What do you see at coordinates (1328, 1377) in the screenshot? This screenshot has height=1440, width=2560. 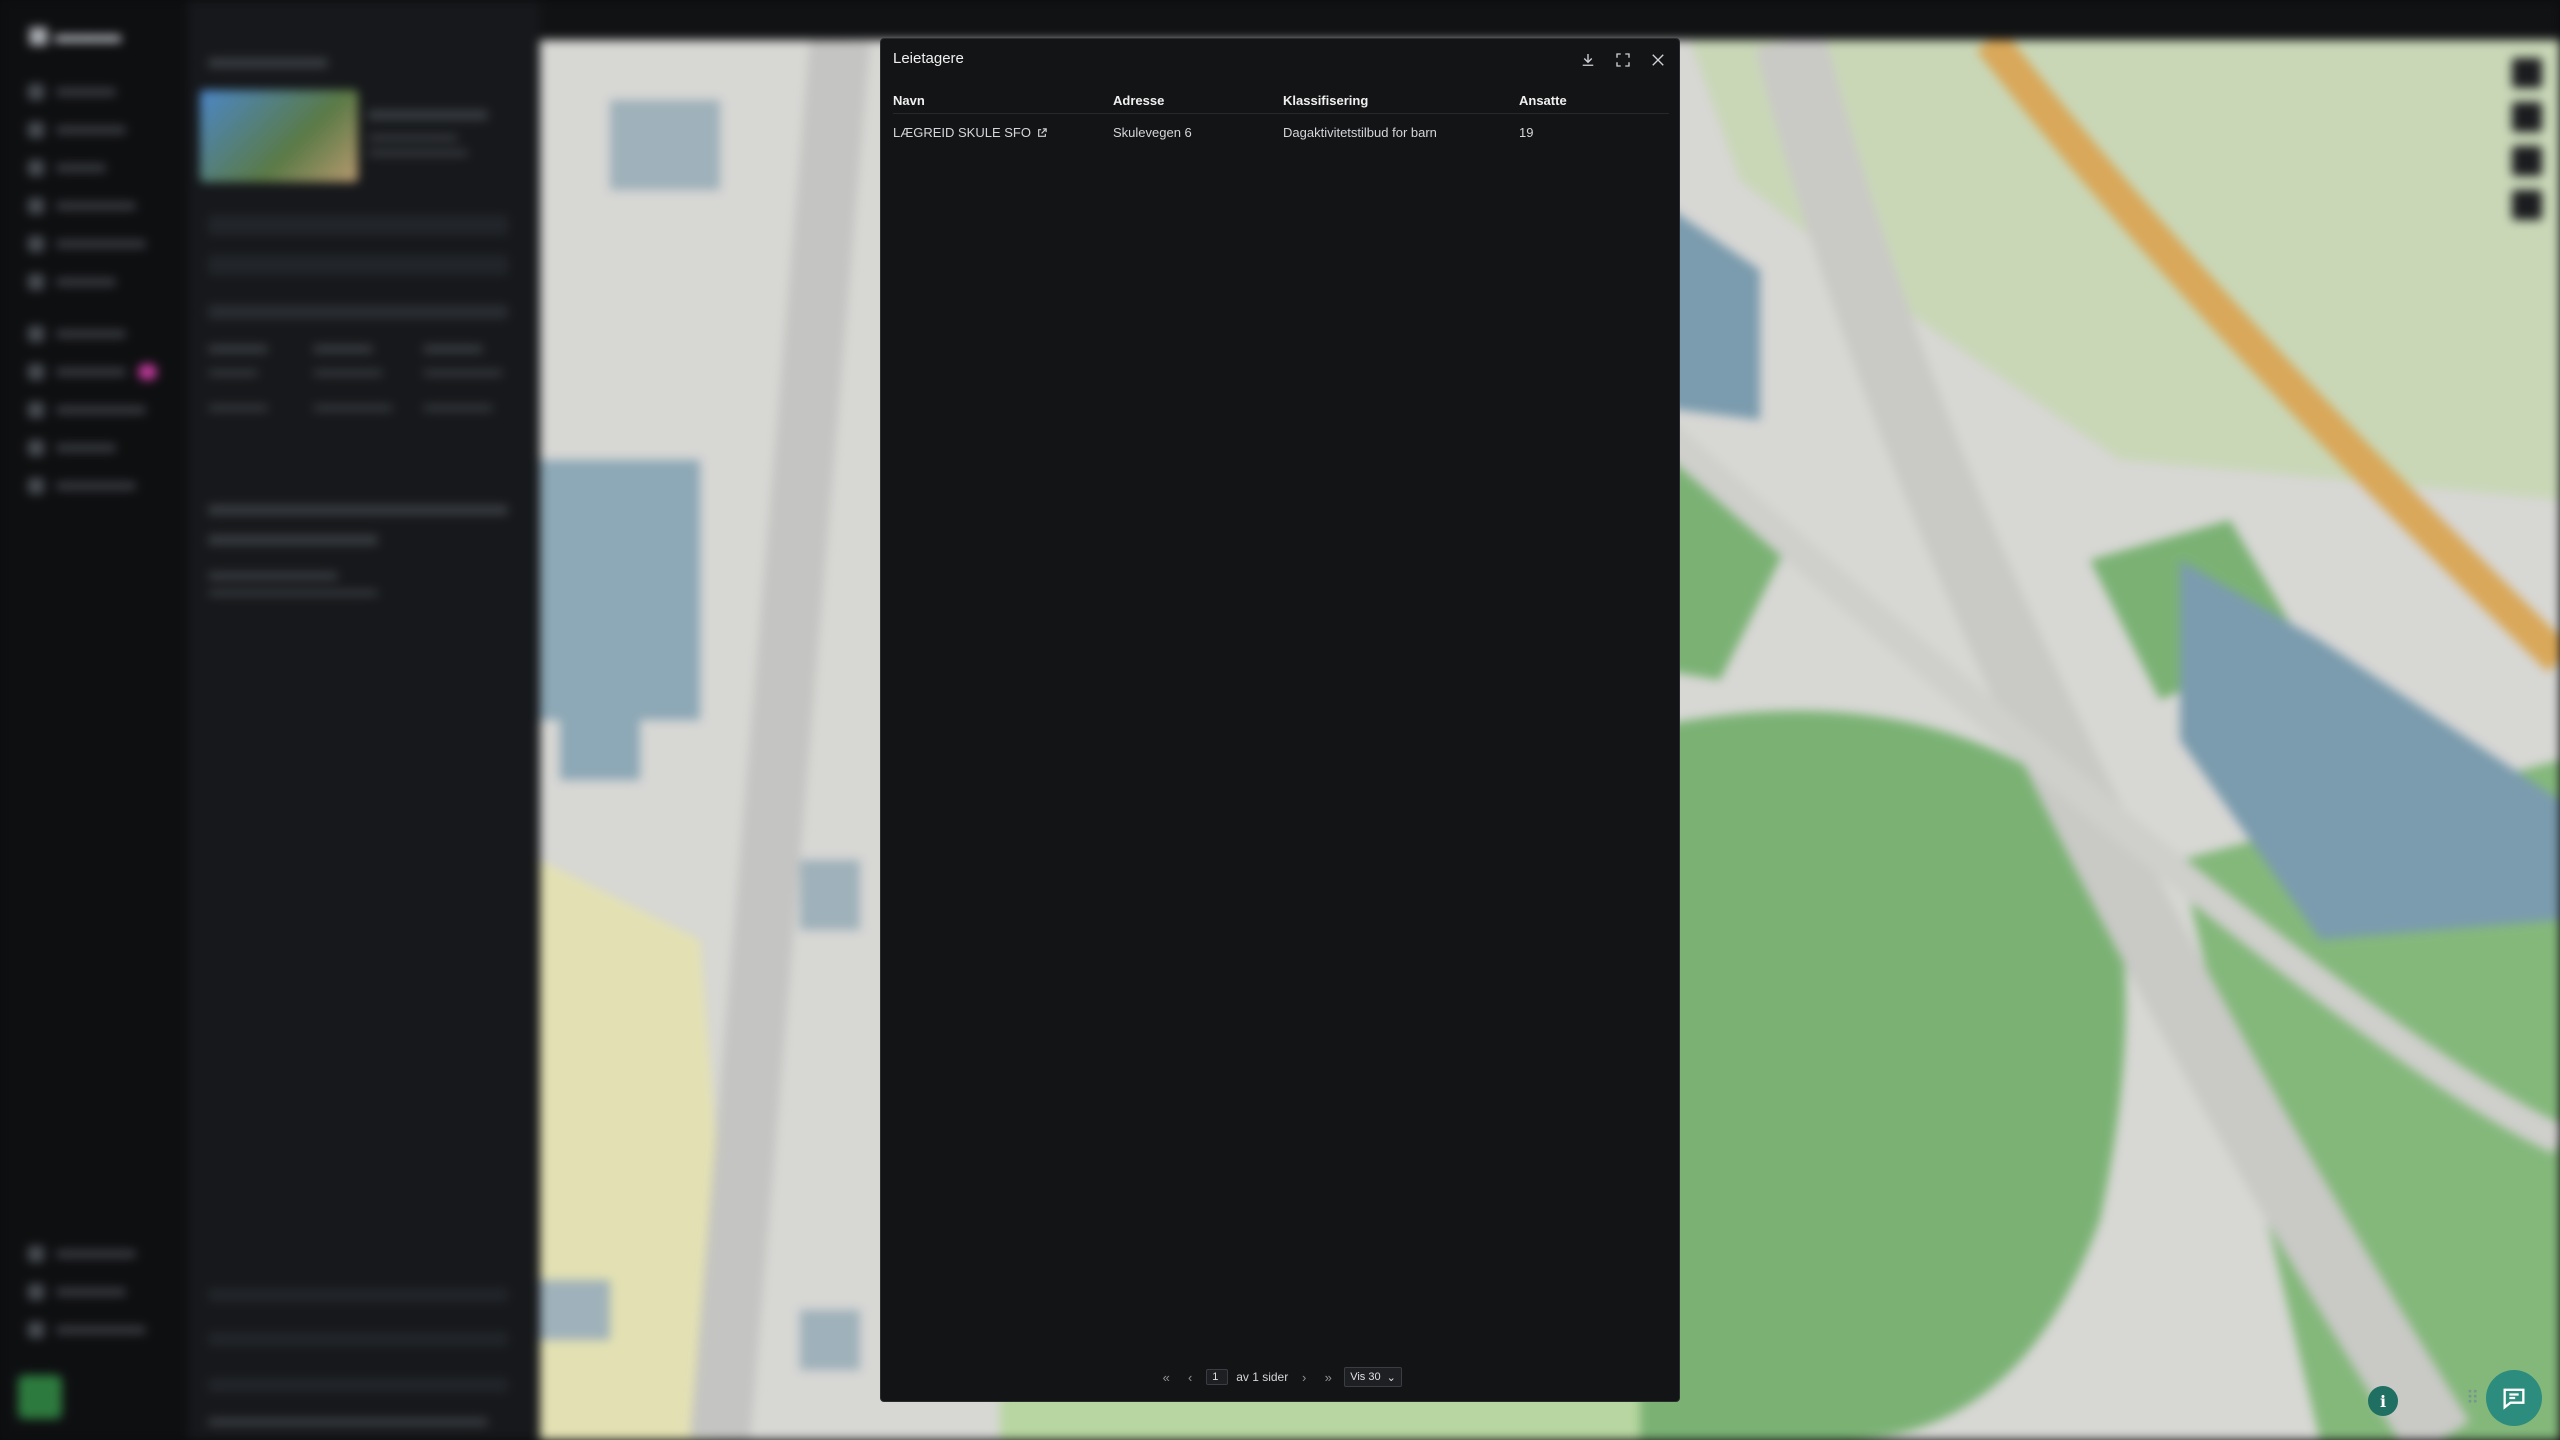 I see `last-page-button: »` at bounding box center [1328, 1377].